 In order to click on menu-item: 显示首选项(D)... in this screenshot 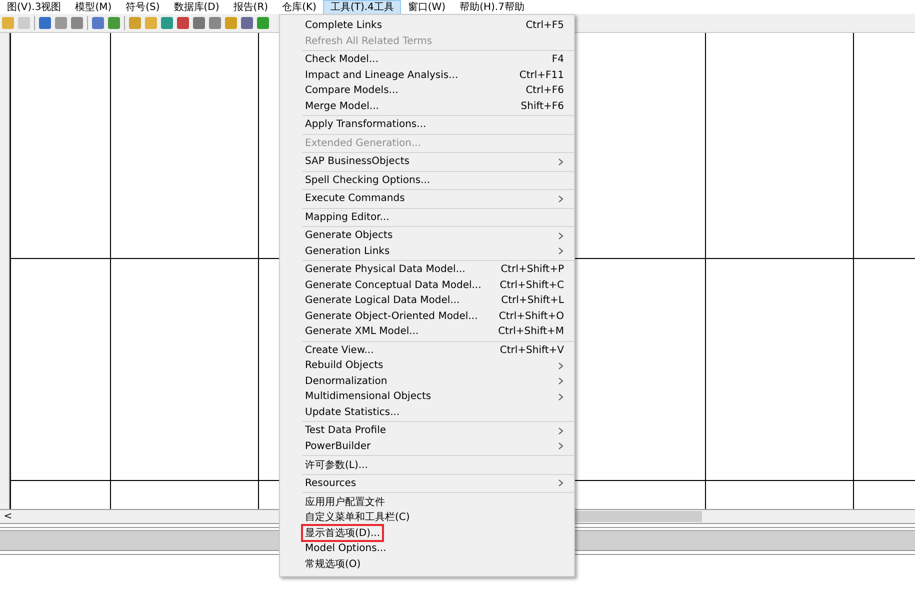, I will do `click(438, 532)`.